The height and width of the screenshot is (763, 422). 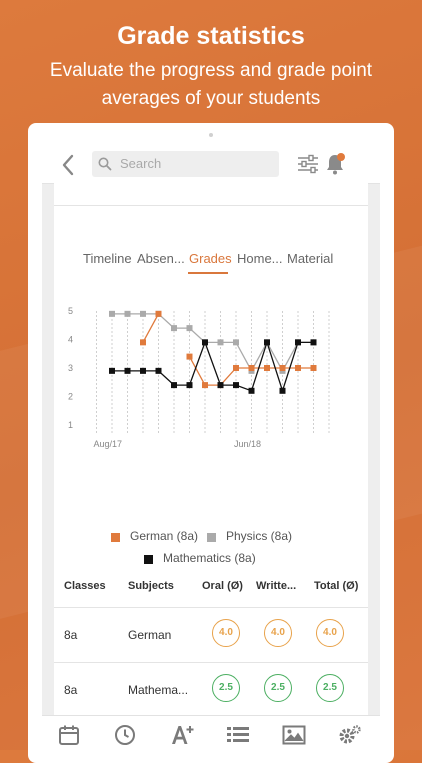 What do you see at coordinates (141, 163) in the screenshot?
I see `search-placeholder: Search` at bounding box center [141, 163].